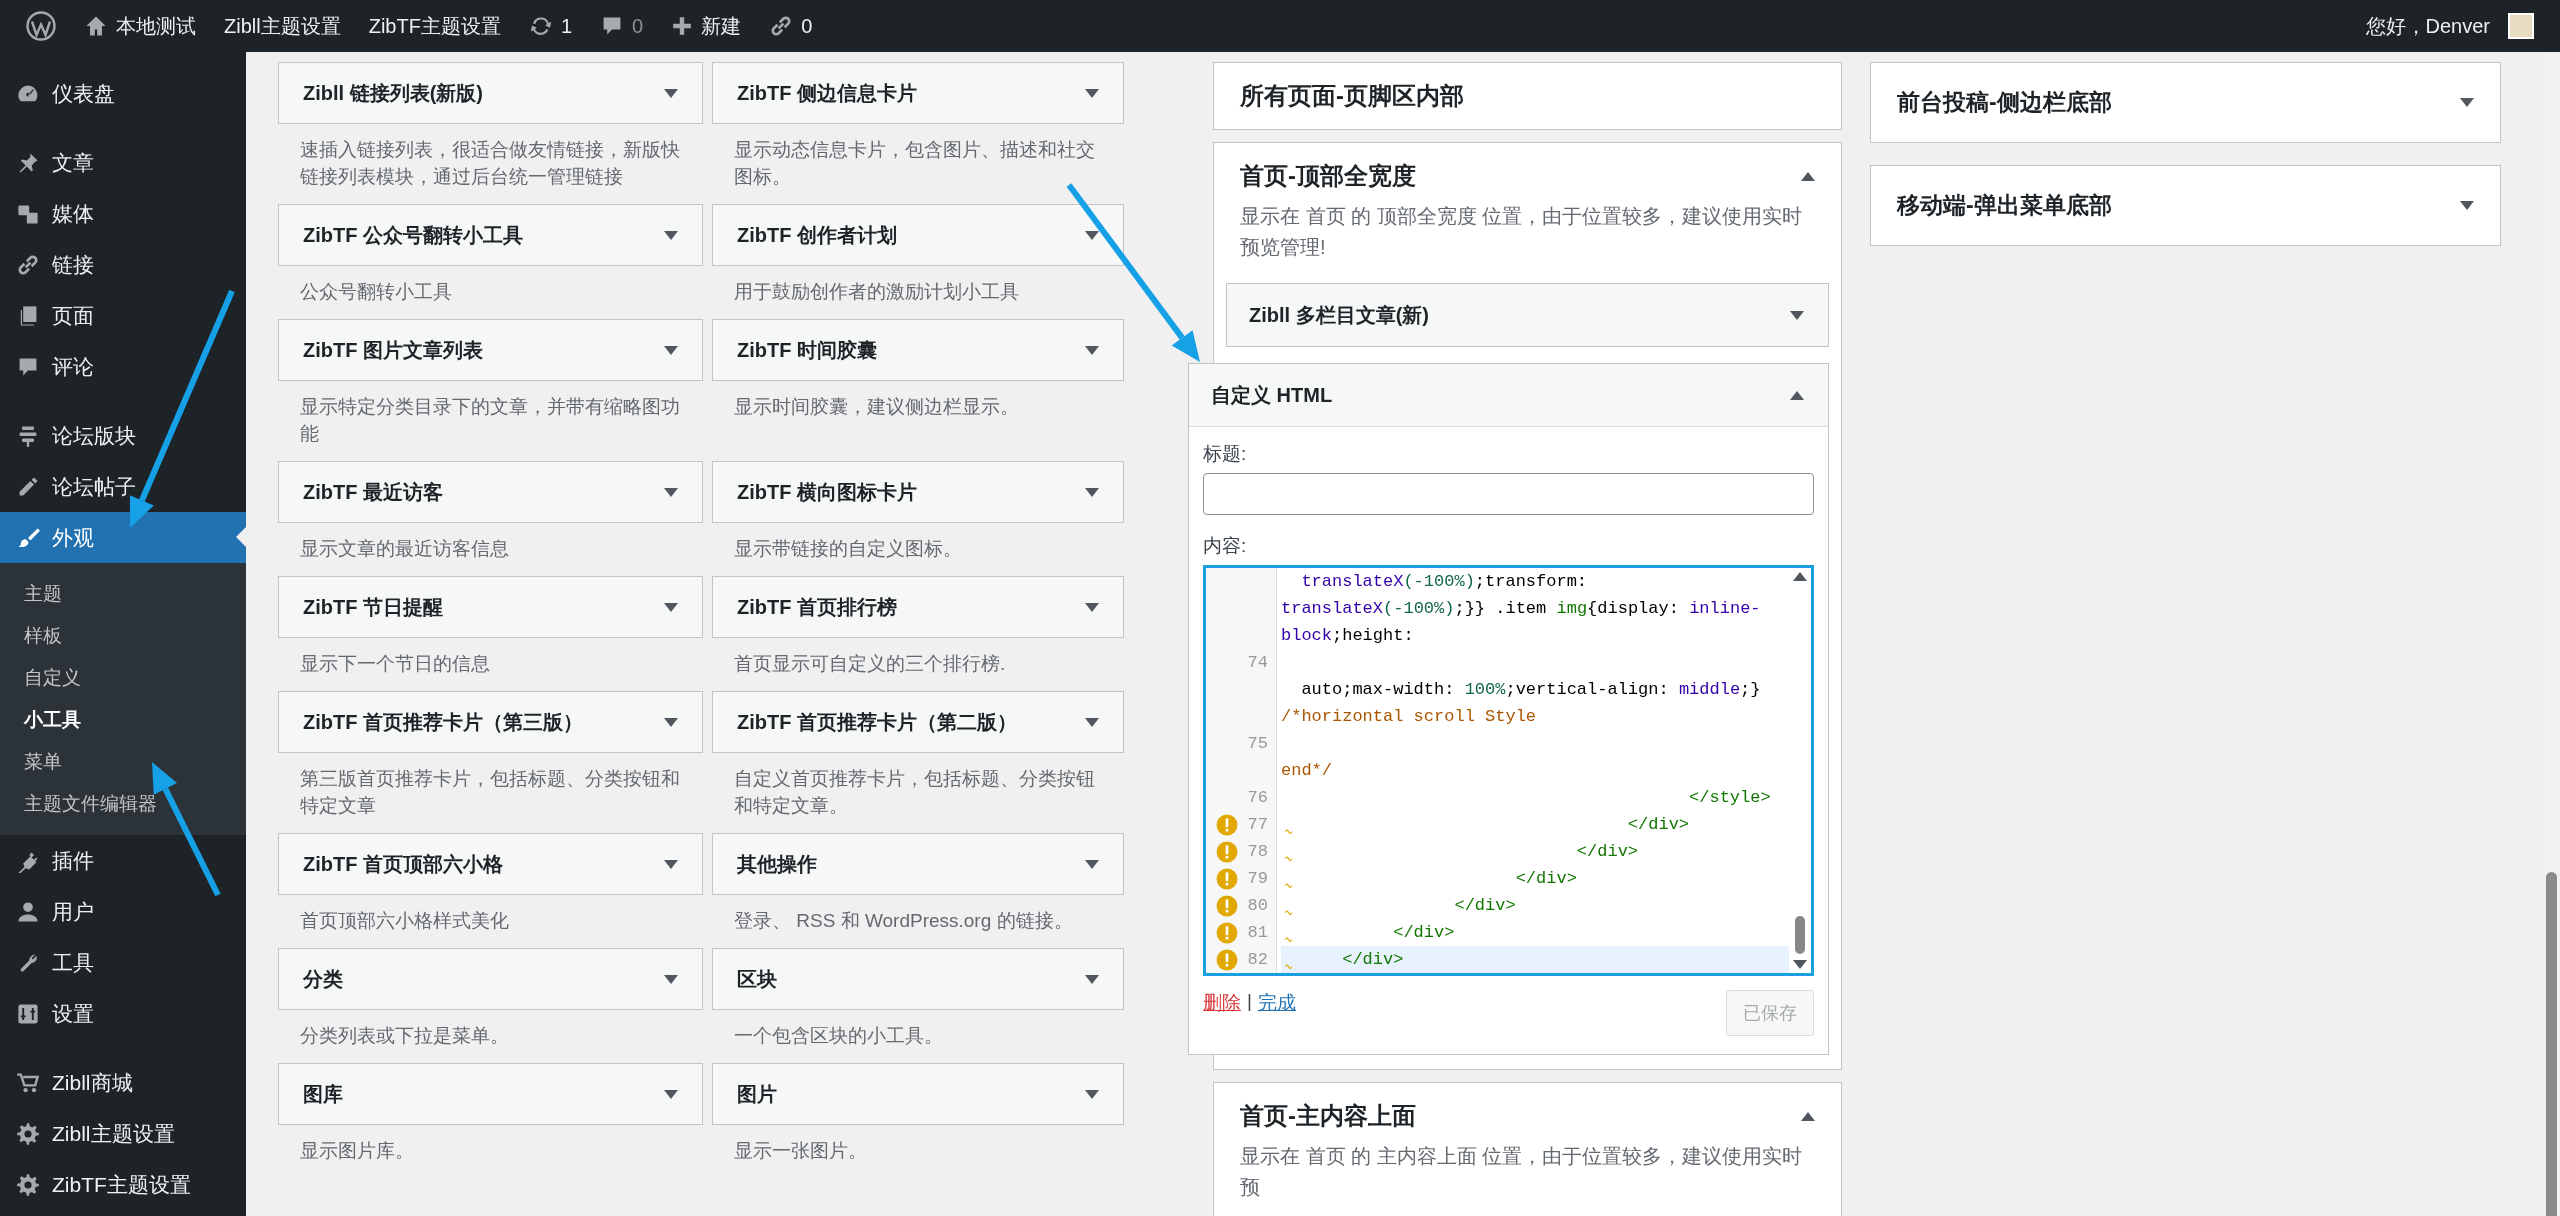 The image size is (2560, 1216). What do you see at coordinates (28, 911) in the screenshot?
I see `user-icon` at bounding box center [28, 911].